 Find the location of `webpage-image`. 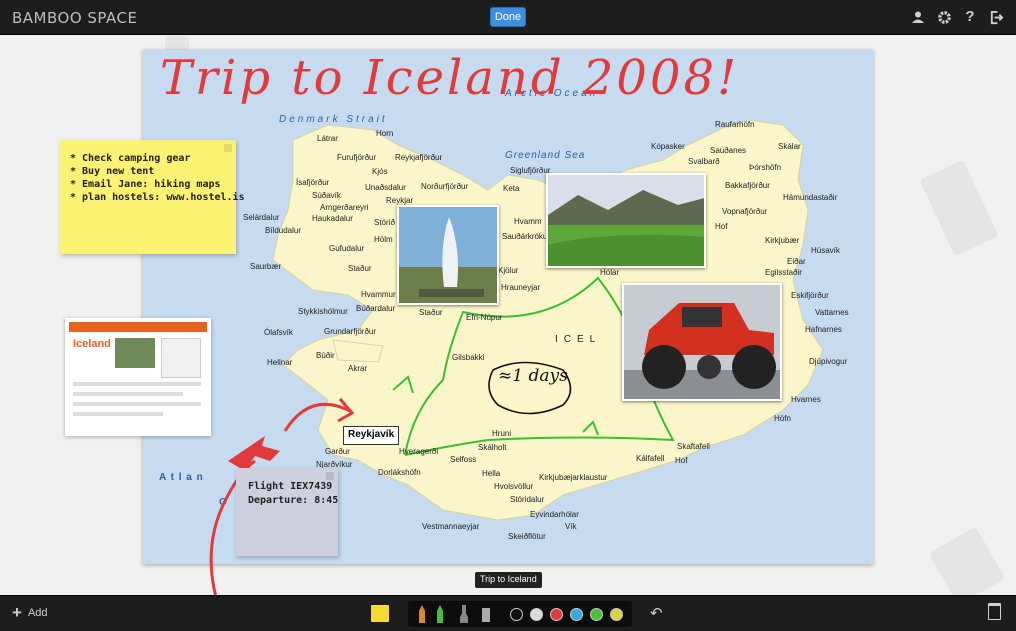

webpage-image is located at coordinates (135, 353).